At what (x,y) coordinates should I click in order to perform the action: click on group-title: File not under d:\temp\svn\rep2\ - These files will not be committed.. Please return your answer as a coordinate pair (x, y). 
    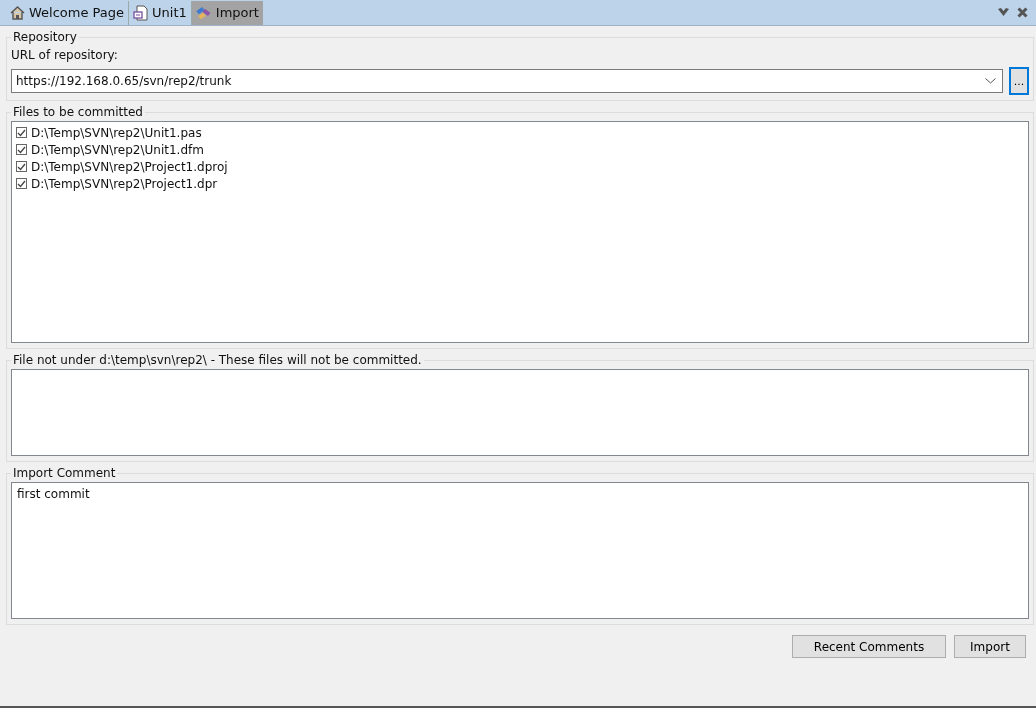
    Looking at the image, I should click on (217, 360).